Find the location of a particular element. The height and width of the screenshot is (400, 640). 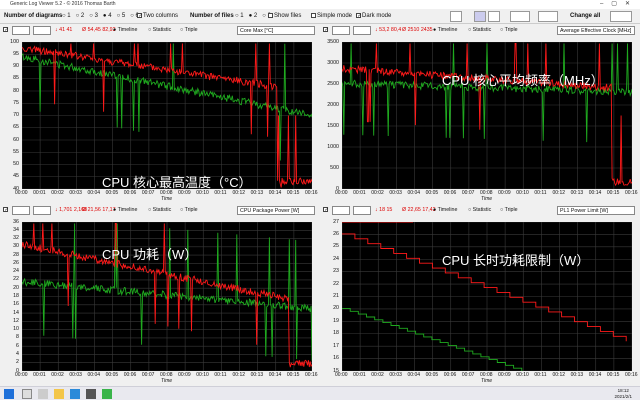

diagram-count-options: ○ 1 ○ 2 ○ 3 ● 4 ○ 5 ○ 6 is located at coordinates (103, 16).